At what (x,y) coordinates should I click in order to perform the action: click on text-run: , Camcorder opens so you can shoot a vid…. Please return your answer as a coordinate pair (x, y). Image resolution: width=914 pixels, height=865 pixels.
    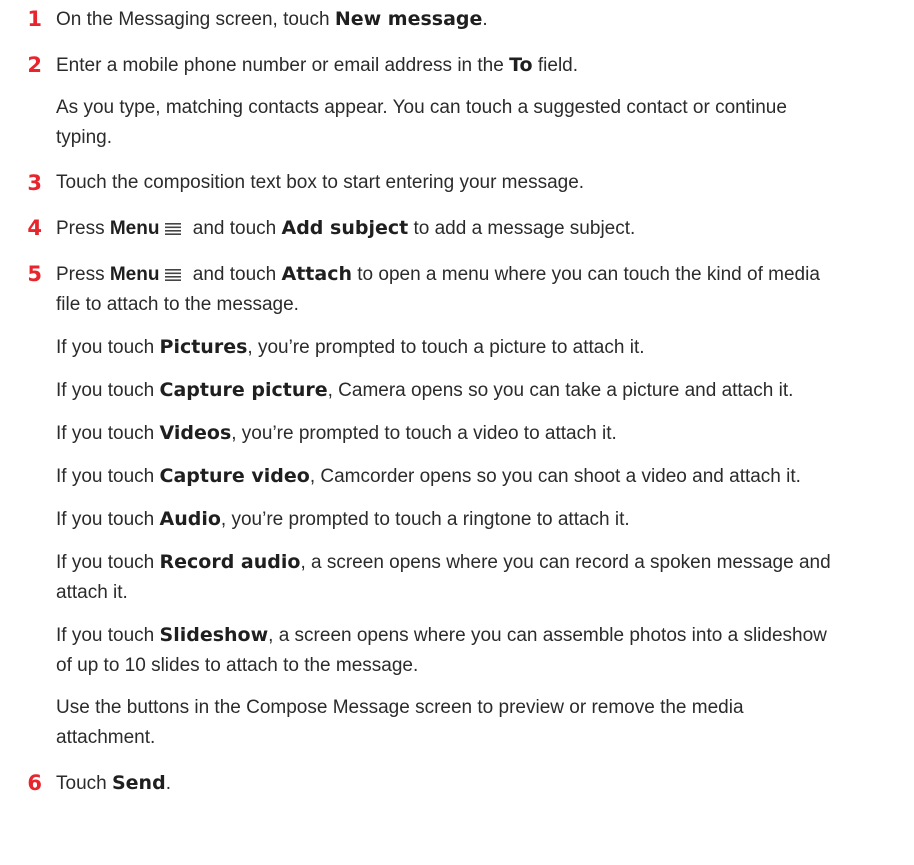
    Looking at the image, I should click on (555, 476).